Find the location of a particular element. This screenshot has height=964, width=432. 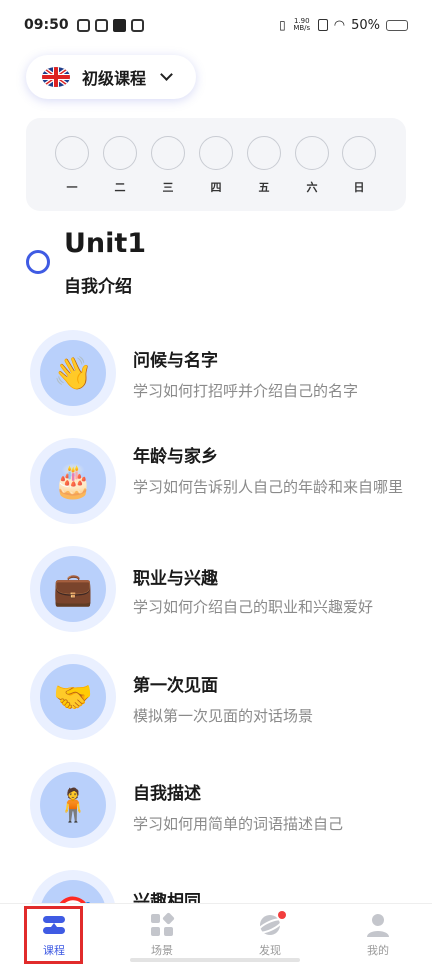

lesson-item: 👋 问候与名字 学习如何打招呼并介绍自己的名字 is located at coordinates (225, 375).